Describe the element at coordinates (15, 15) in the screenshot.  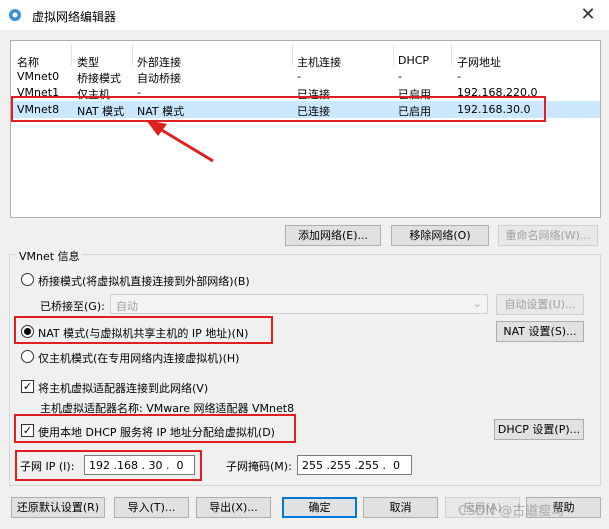
I see `vmware-network-icon` at that location.